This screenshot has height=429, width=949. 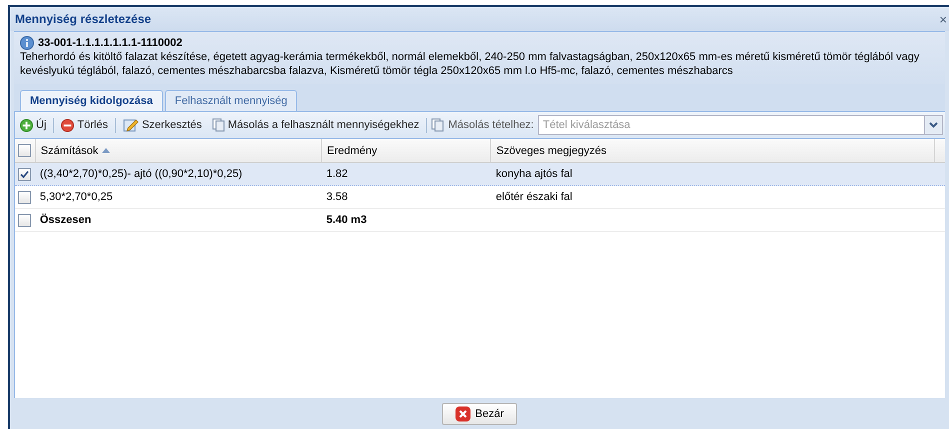 I want to click on close-button: ×, so click(x=943, y=19).